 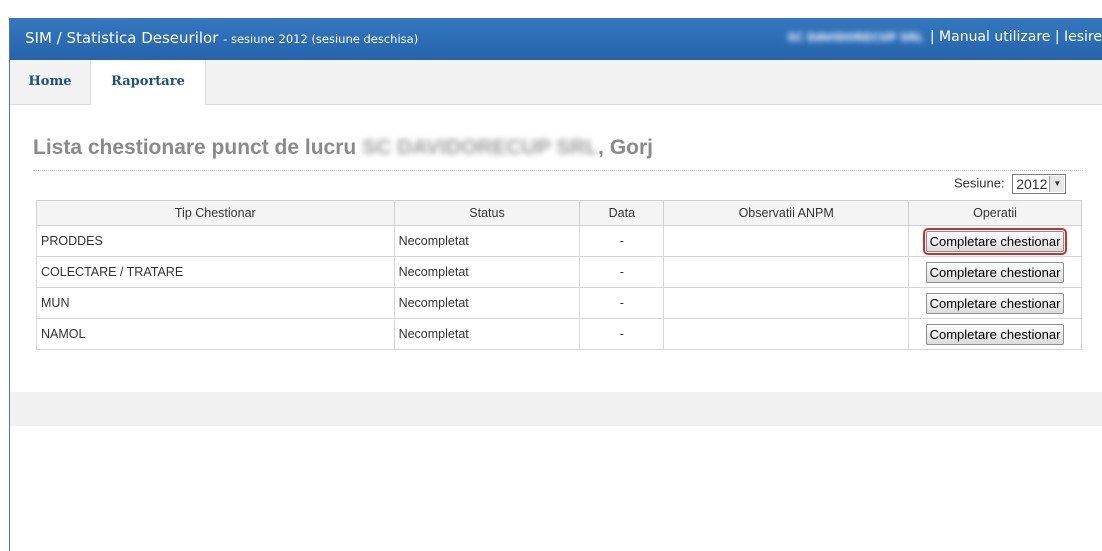 What do you see at coordinates (215, 272) in the screenshot?
I see `cell-tip: COLECTARE / TRATARE` at bounding box center [215, 272].